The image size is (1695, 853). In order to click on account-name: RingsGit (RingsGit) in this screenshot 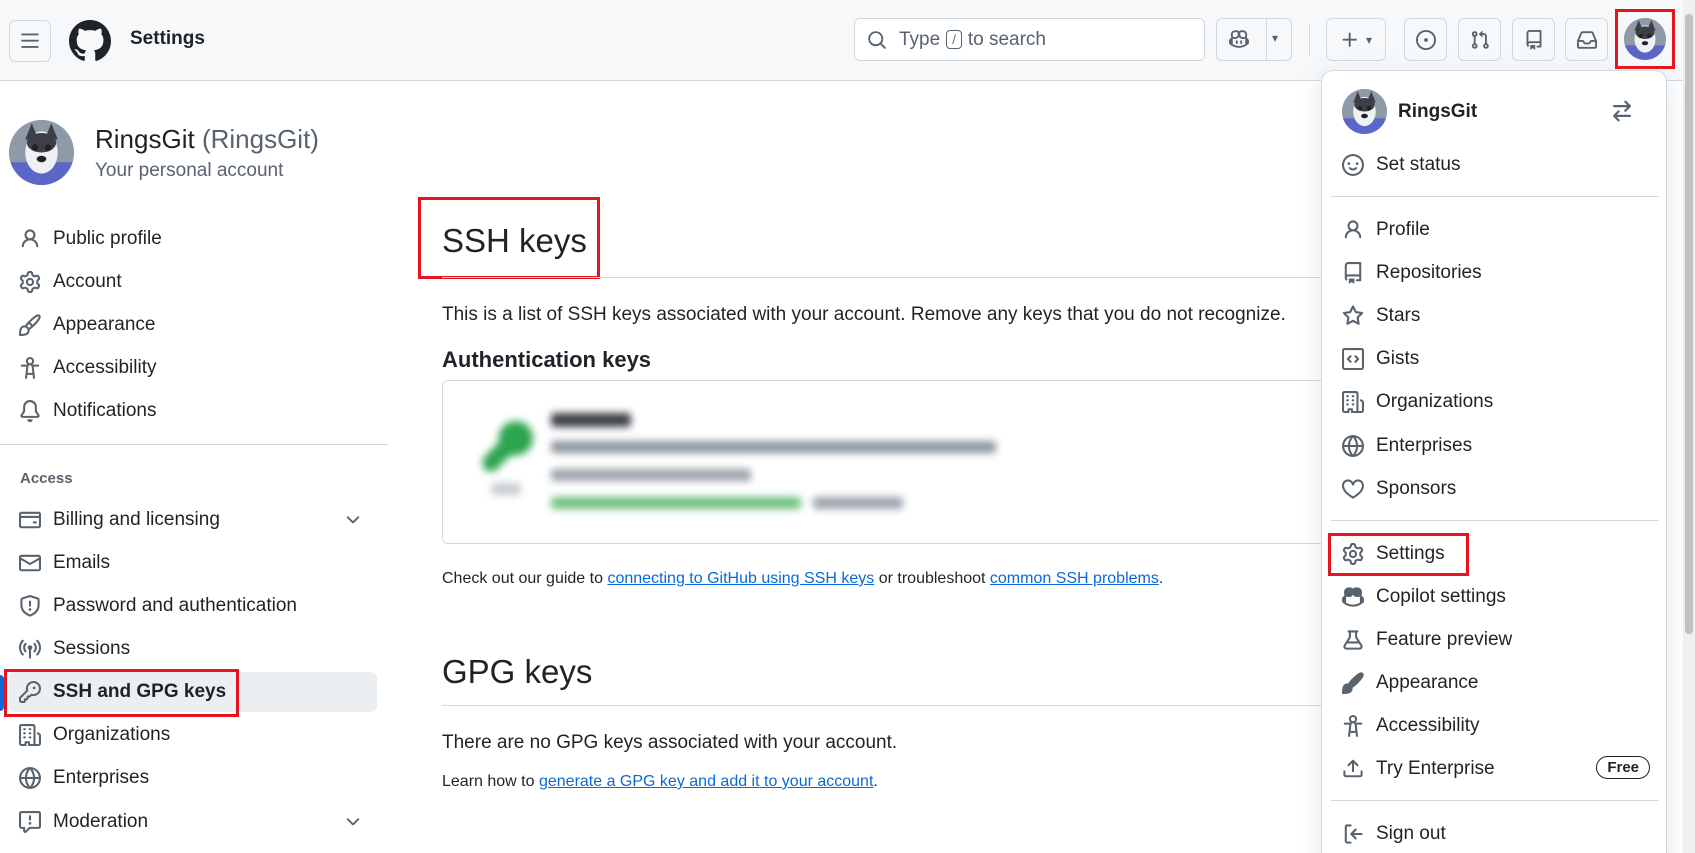, I will do `click(207, 139)`.